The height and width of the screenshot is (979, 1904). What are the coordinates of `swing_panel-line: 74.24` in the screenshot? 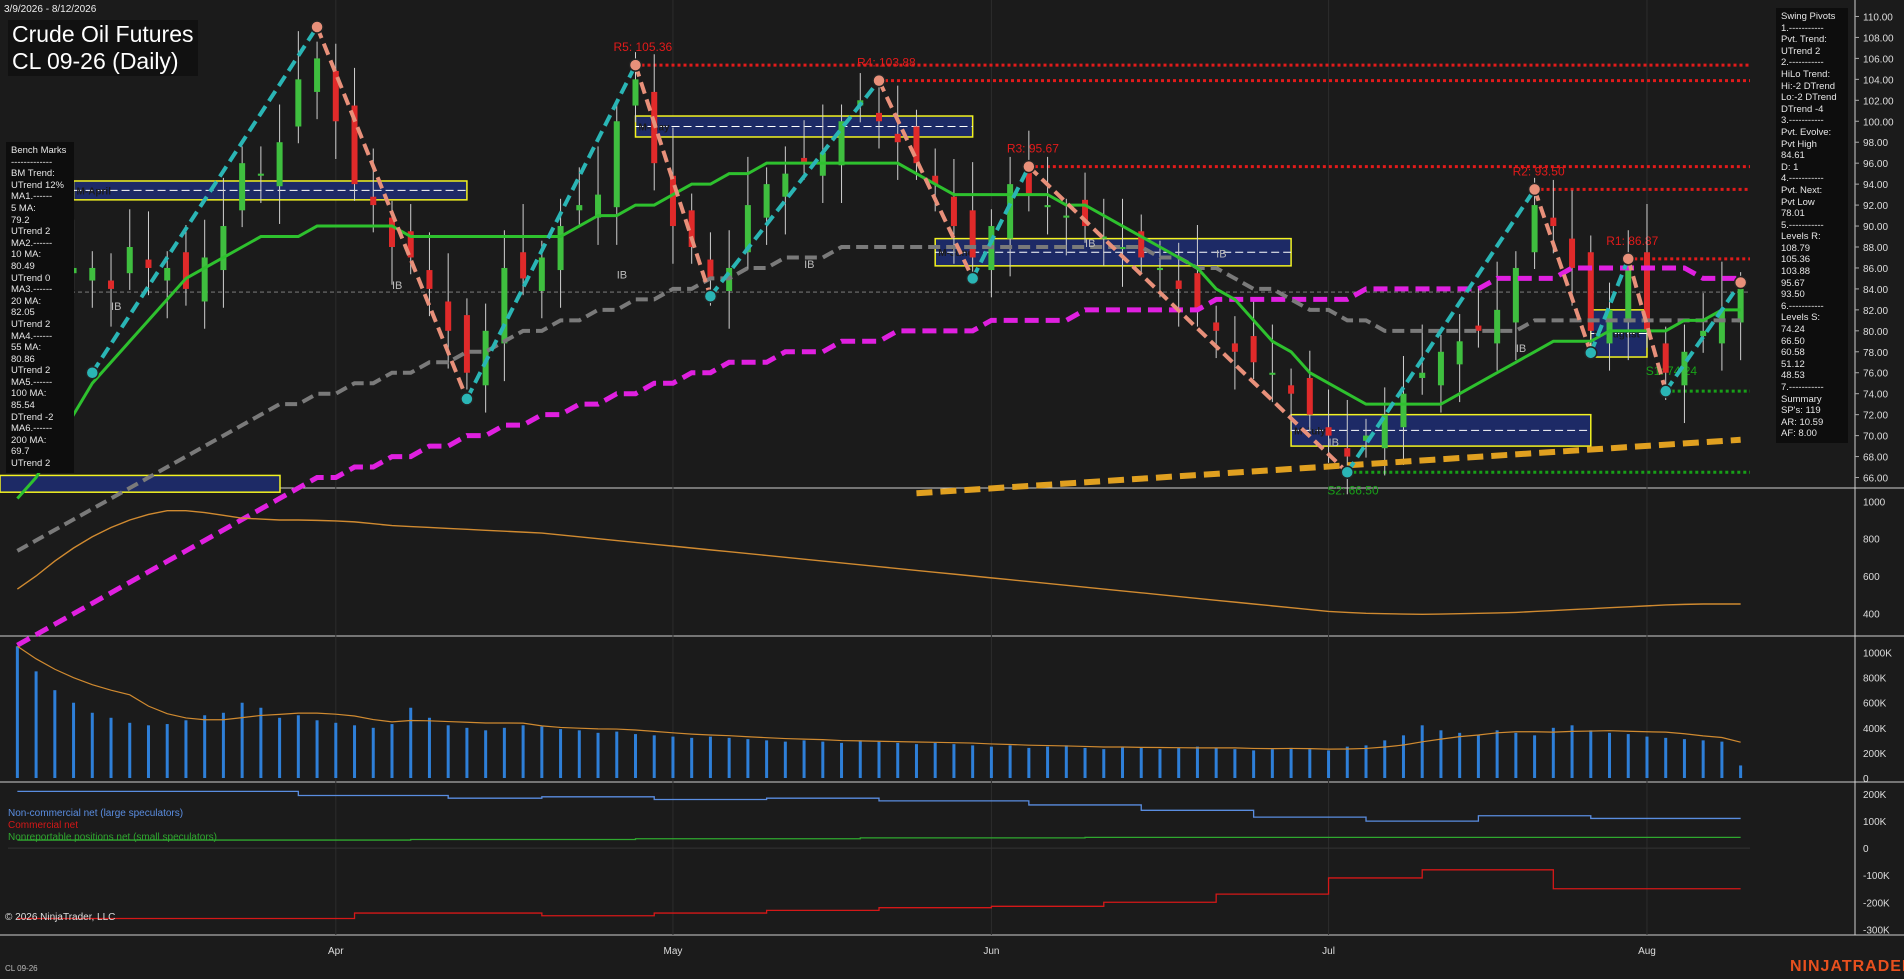 It's located at (1793, 330).